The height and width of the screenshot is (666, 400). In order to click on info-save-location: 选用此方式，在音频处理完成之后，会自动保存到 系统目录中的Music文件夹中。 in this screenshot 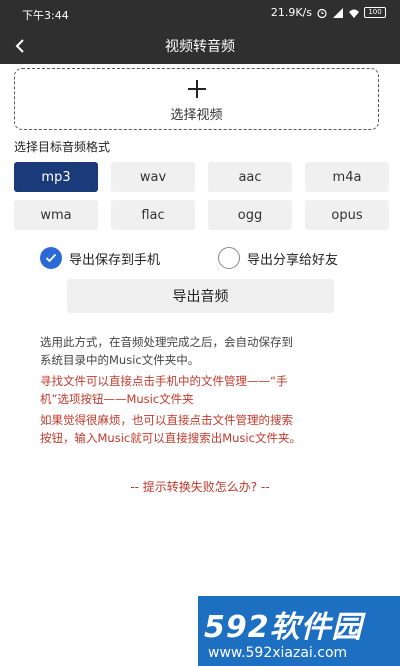, I will do `click(166, 351)`.